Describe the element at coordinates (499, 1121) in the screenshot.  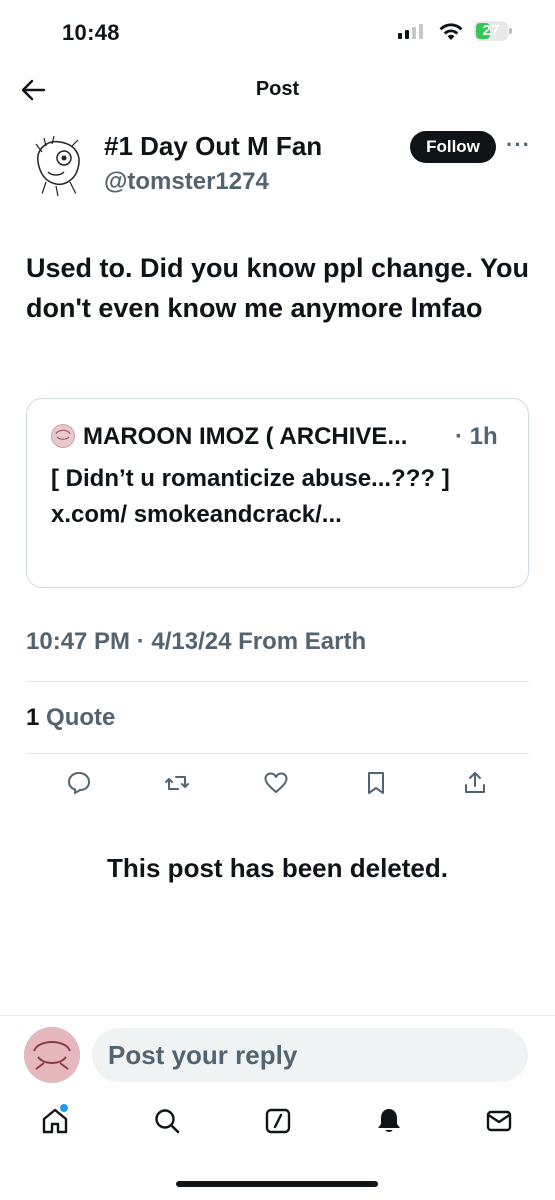
I see `mail-icon` at that location.